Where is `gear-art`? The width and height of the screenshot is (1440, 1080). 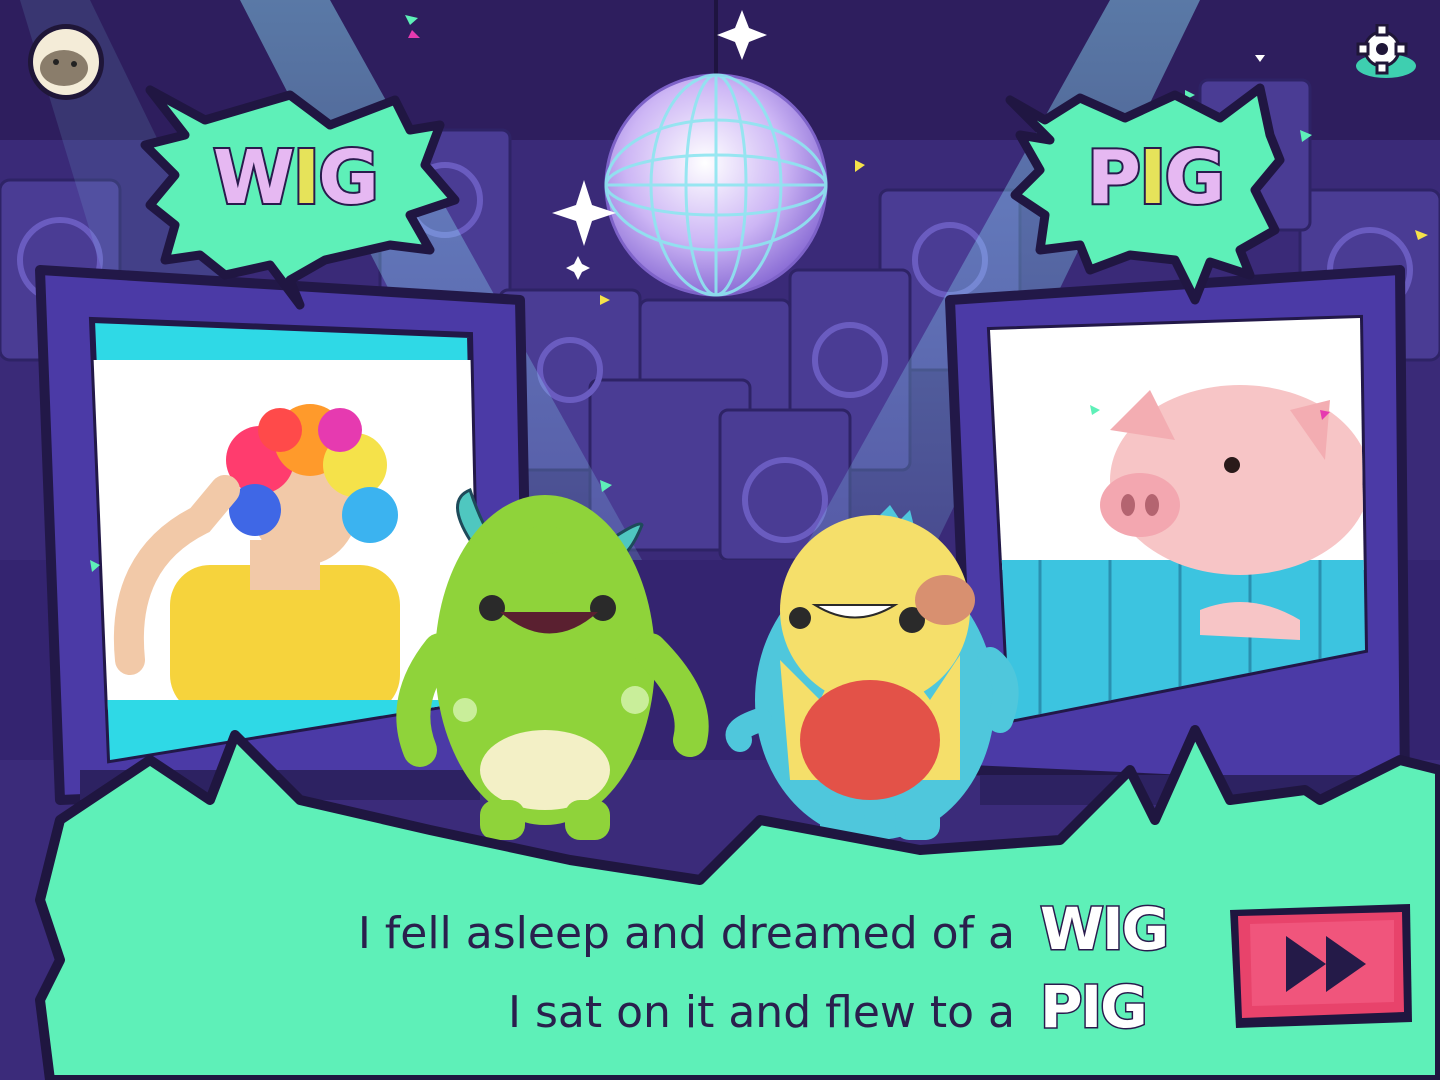
gear-art is located at coordinates (1386, 50).